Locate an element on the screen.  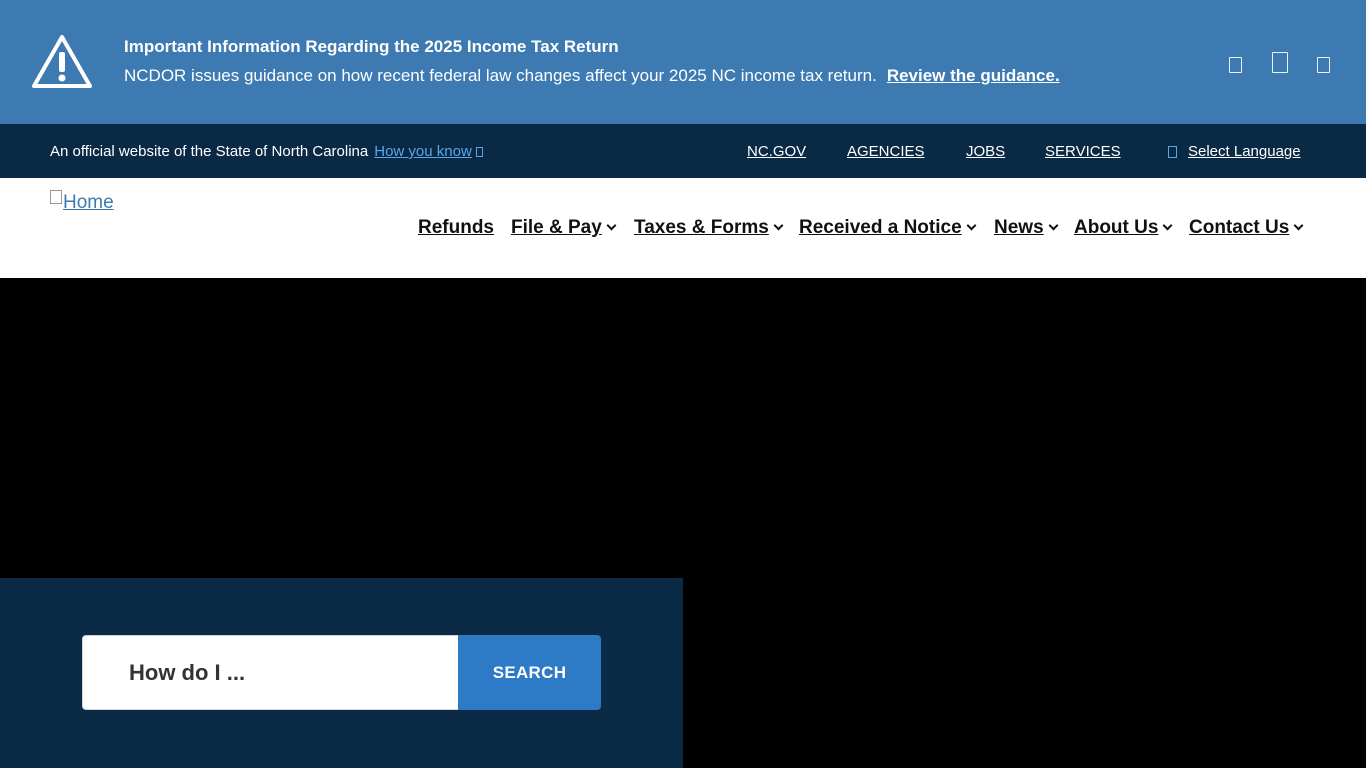
select-language-button: Select Language is located at coordinates (1244, 151).